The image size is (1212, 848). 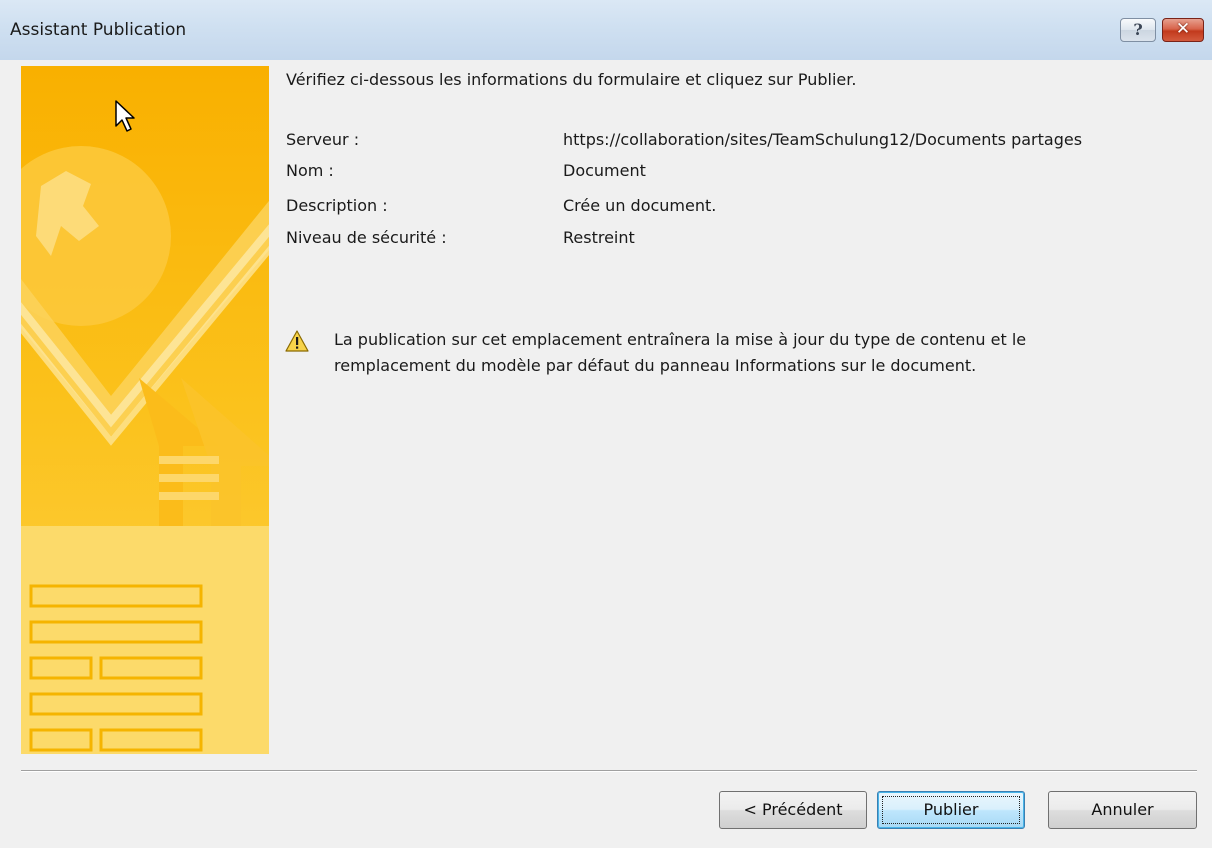 I want to click on previous-button: < Précédent, so click(x=793, y=810).